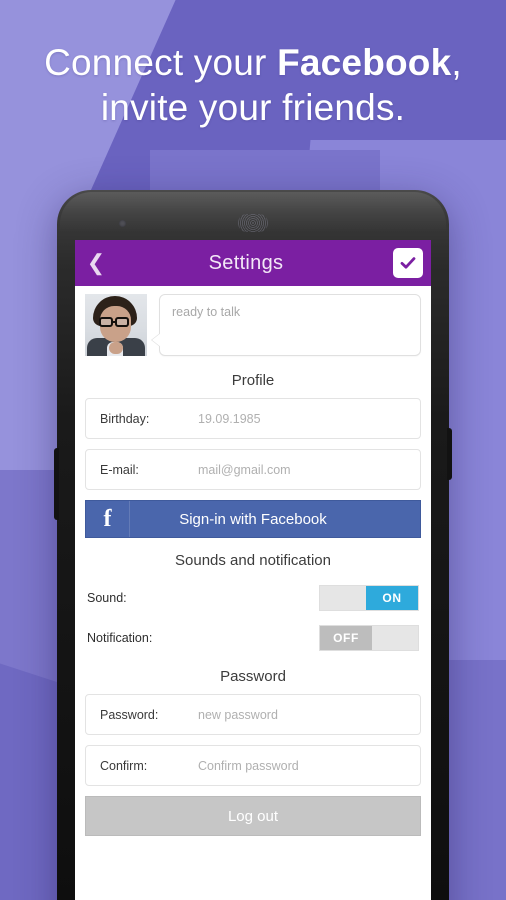 Image resolution: width=506 pixels, height=900 pixels. Describe the element at coordinates (114, 322) in the screenshot. I see `avatar-glasses-bridge` at that location.